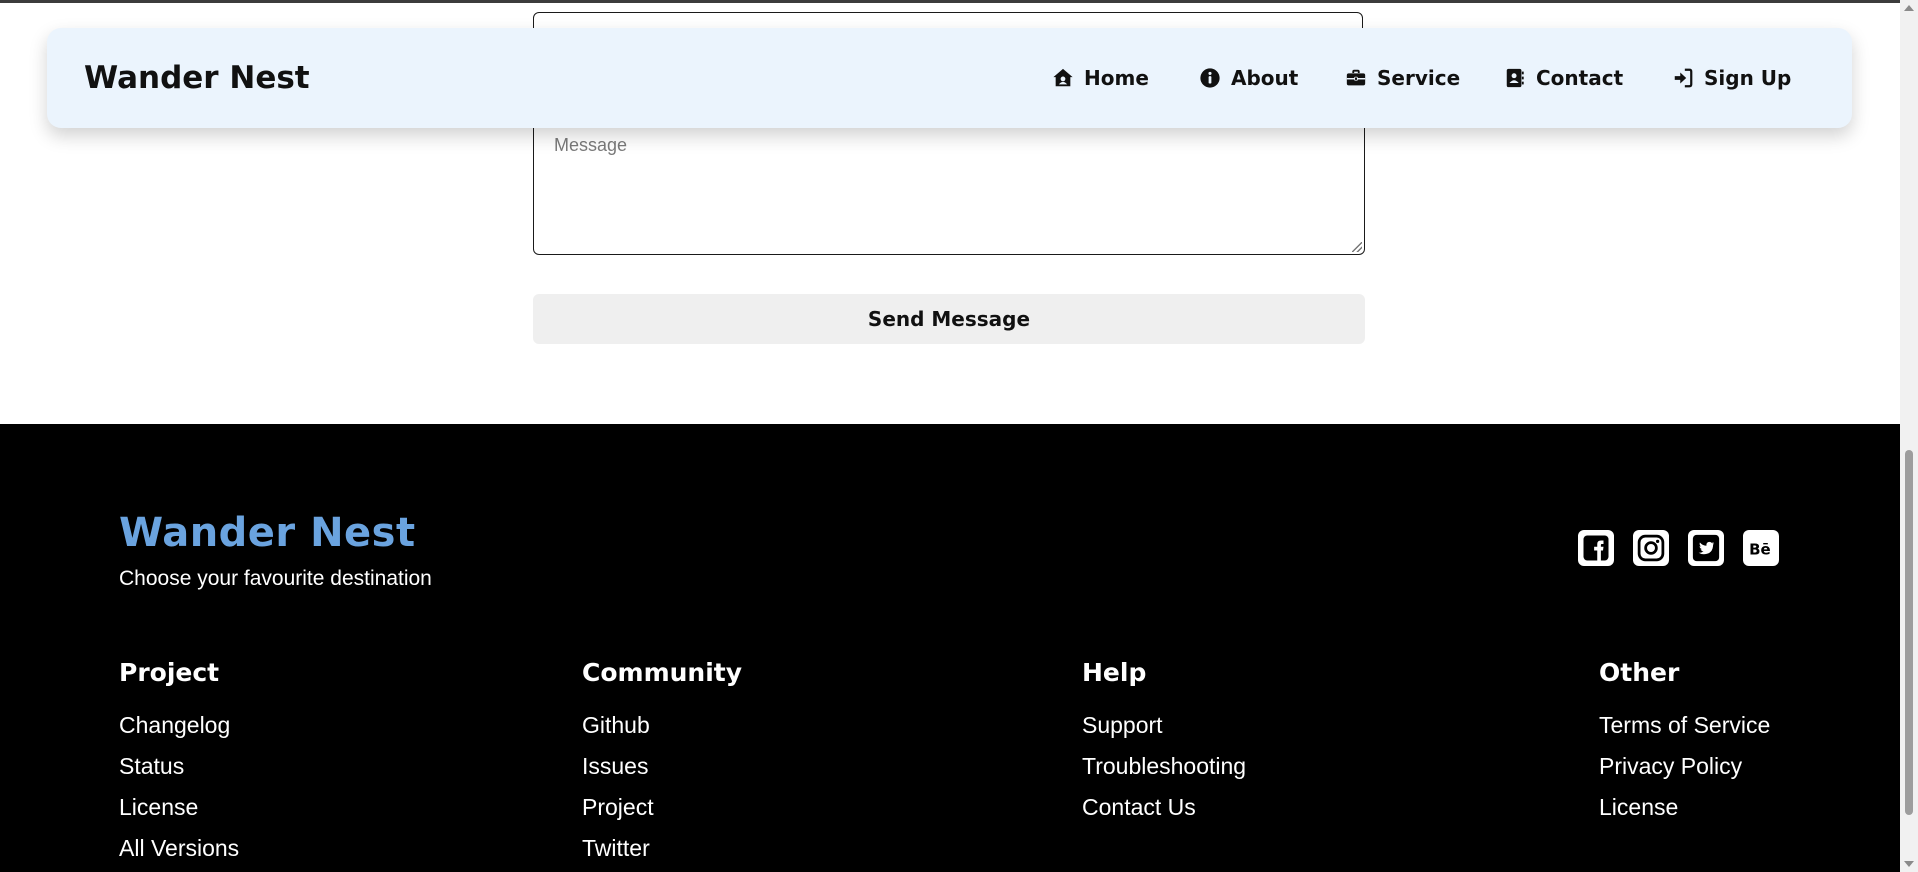 The height and width of the screenshot is (872, 1918). I want to click on twitter-icon, so click(1706, 548).